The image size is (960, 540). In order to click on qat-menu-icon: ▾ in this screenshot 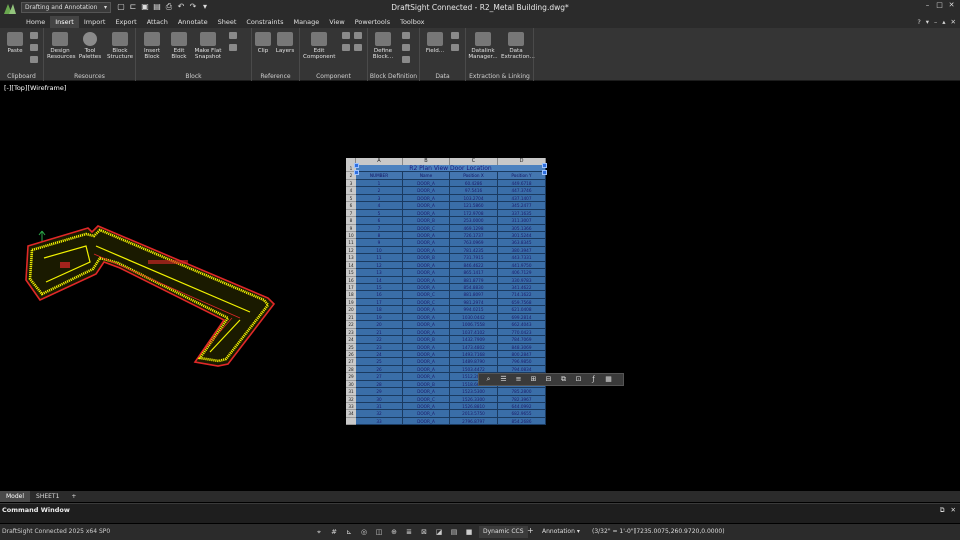, I will do `click(205, 7)`.